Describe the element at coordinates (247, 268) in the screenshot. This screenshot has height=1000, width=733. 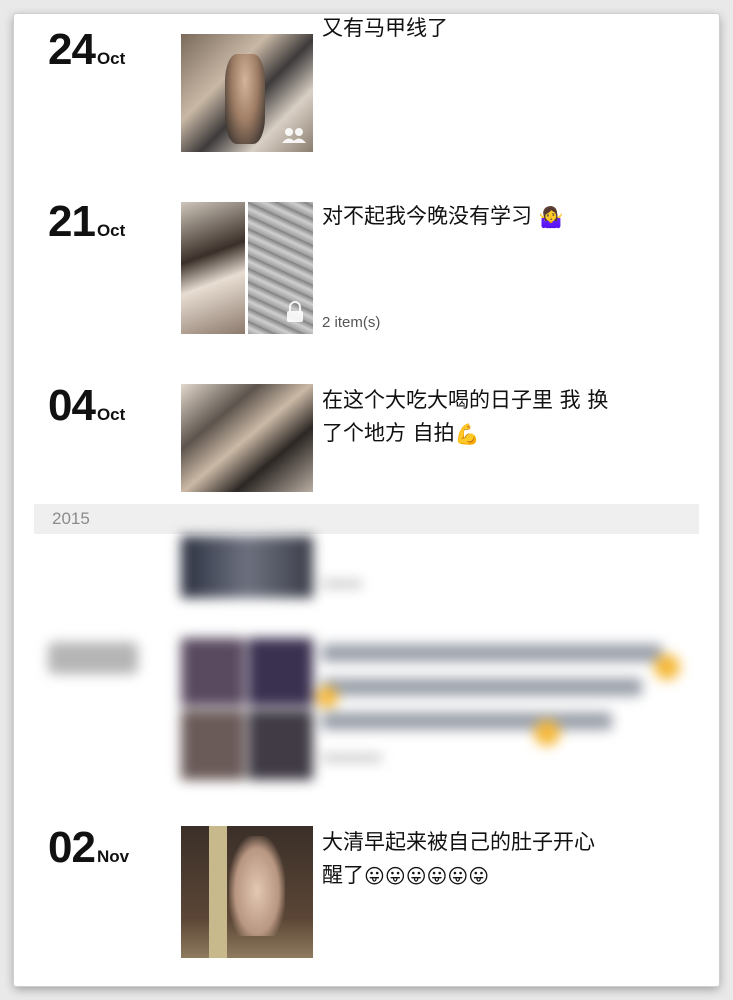
I see `photo-thumbnail-grid` at that location.